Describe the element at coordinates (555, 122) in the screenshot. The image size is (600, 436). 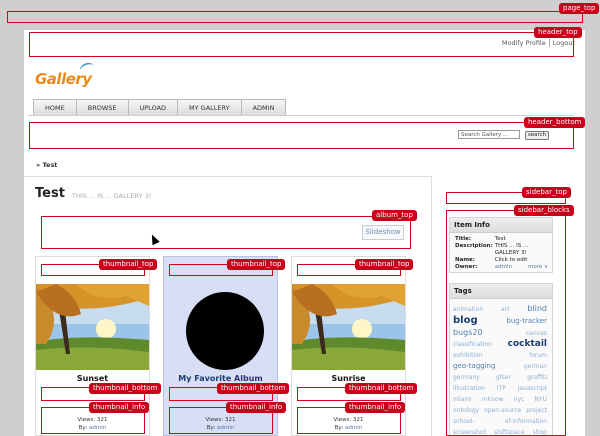
I see `header-bottom-tag: header_bottom` at that location.